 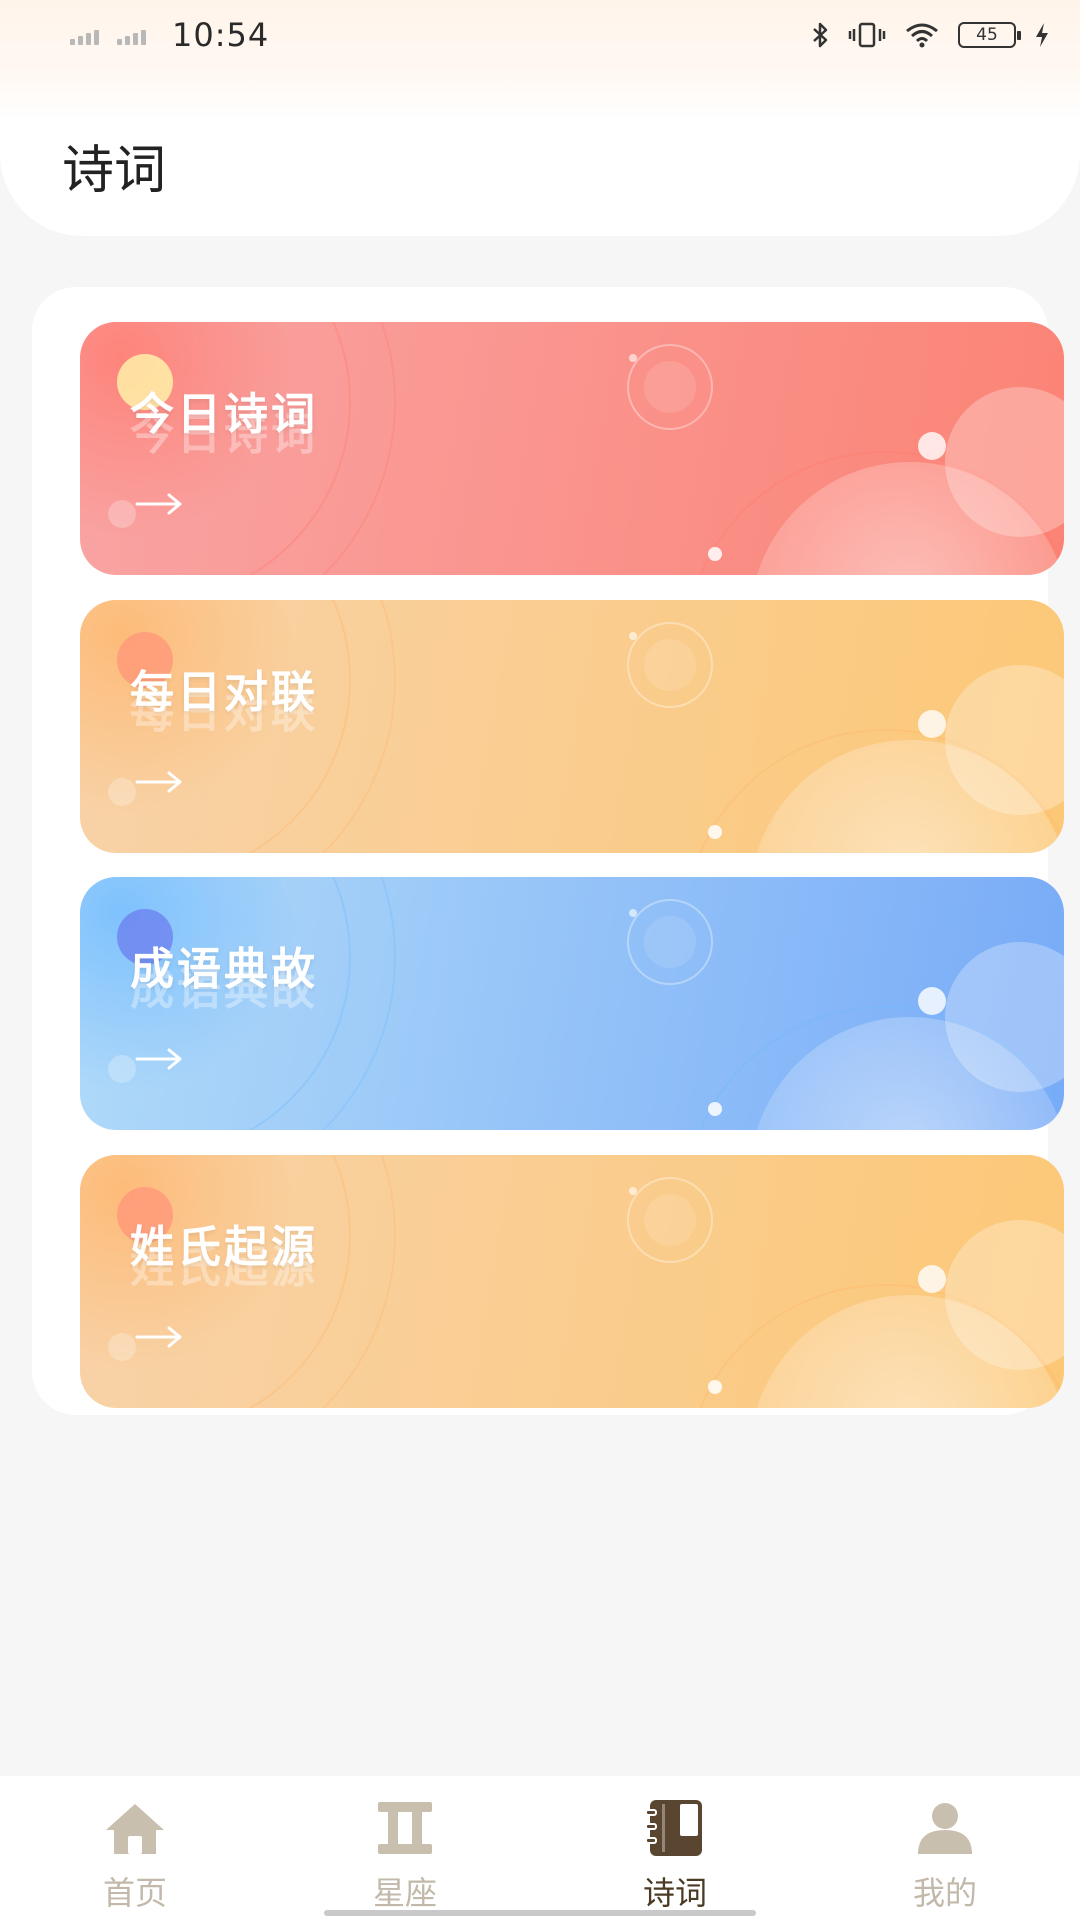 What do you see at coordinates (987, 35) in the screenshot?
I see `battery-level: 45` at bounding box center [987, 35].